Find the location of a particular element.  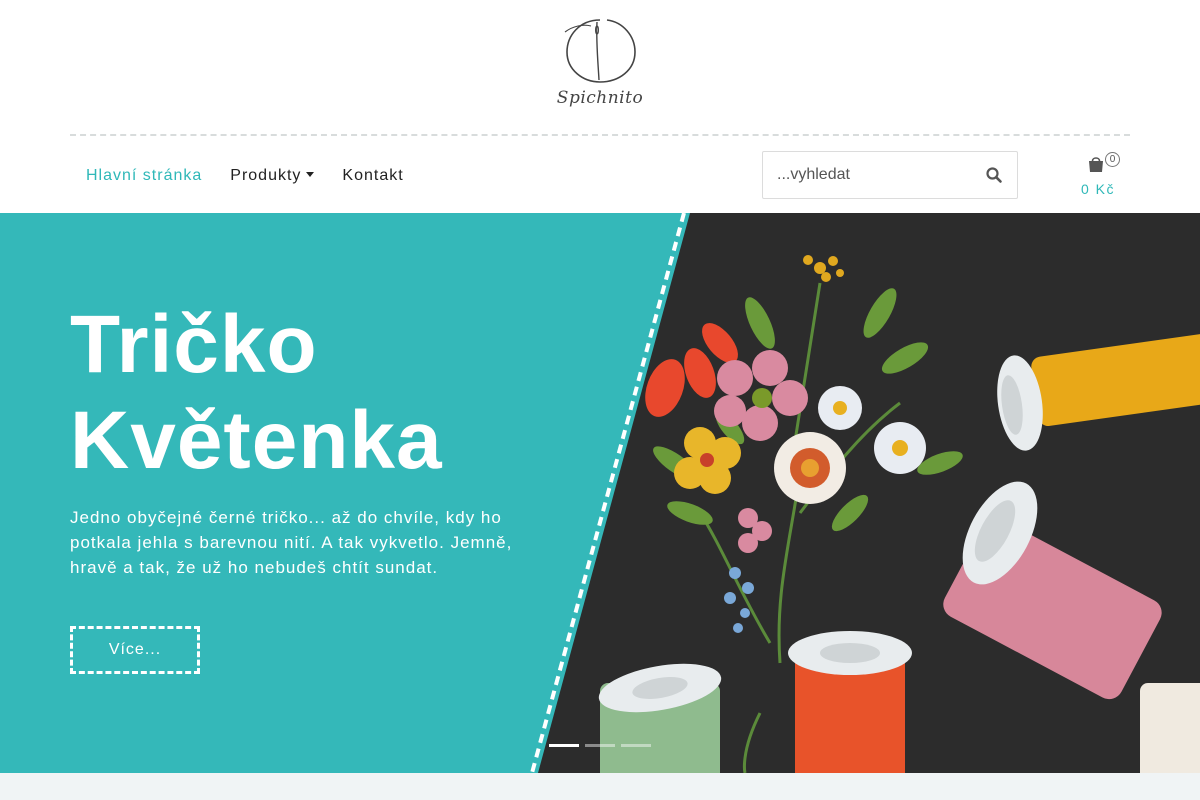

main-nav: Hlavní stránka Produkty Kontakt is located at coordinates (244, 176).